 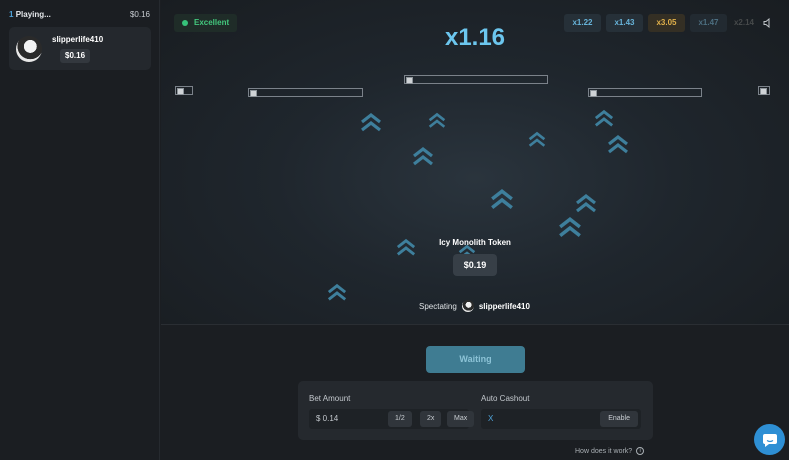 What do you see at coordinates (475, 359) in the screenshot?
I see `waiting-button: Waiting` at bounding box center [475, 359].